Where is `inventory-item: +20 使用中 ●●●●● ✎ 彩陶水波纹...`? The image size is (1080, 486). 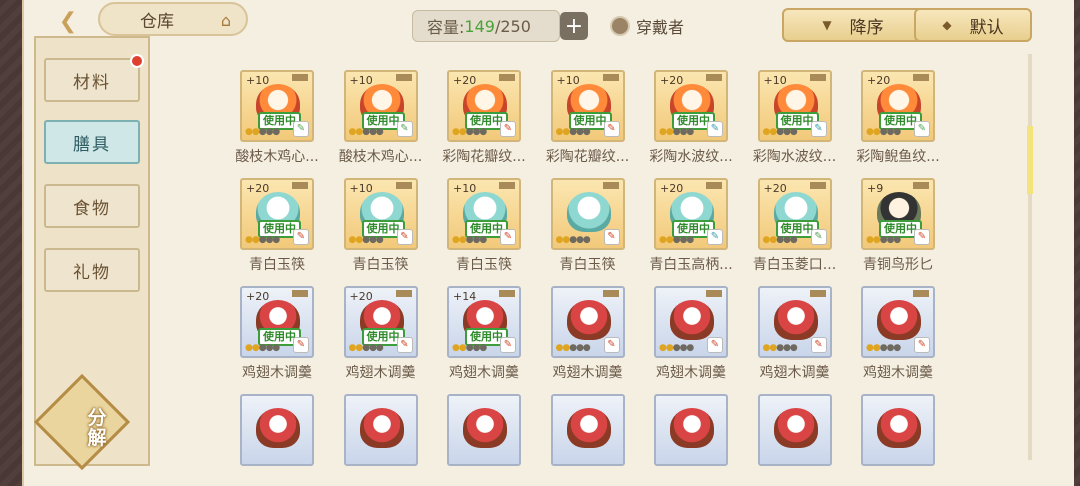
inventory-item: +20 使用中 ●●●●● ✎ 彩陶水波纹... is located at coordinates (701, 122).